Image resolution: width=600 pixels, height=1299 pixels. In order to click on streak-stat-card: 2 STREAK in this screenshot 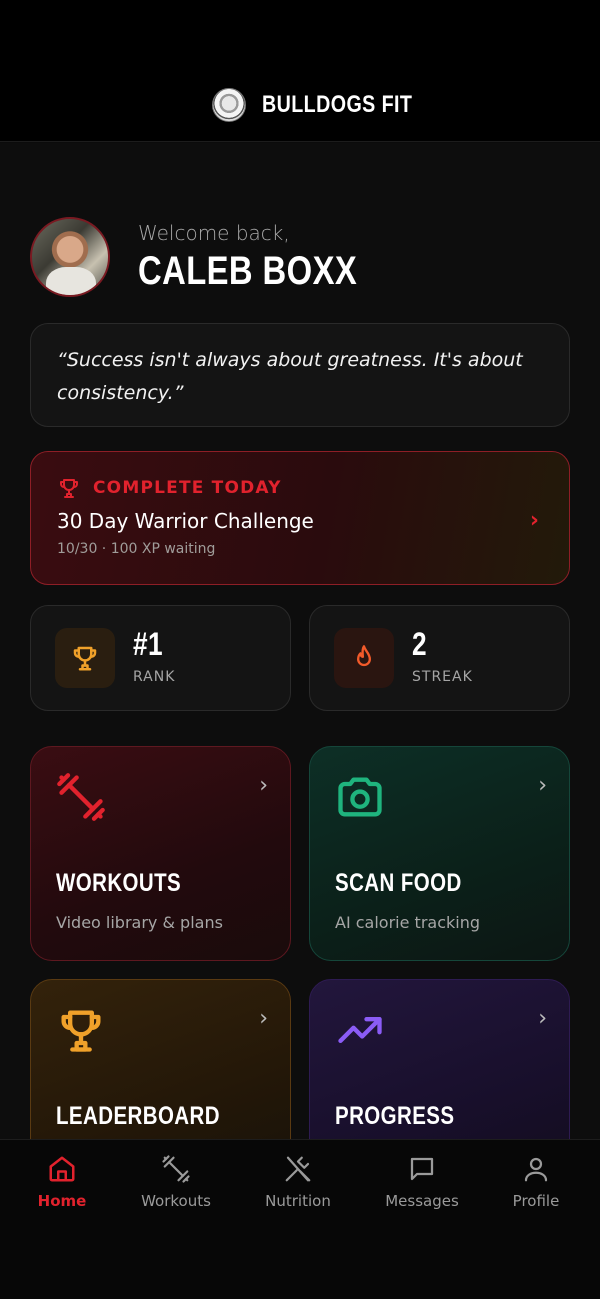, I will do `click(439, 658)`.